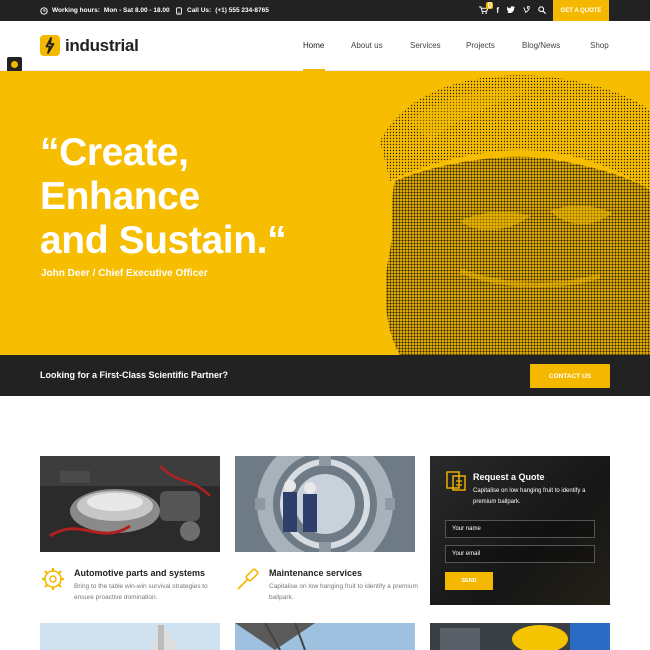 This screenshot has width=650, height=650. What do you see at coordinates (199, 10) in the screenshot?
I see `call-us-label: Call Us:` at bounding box center [199, 10].